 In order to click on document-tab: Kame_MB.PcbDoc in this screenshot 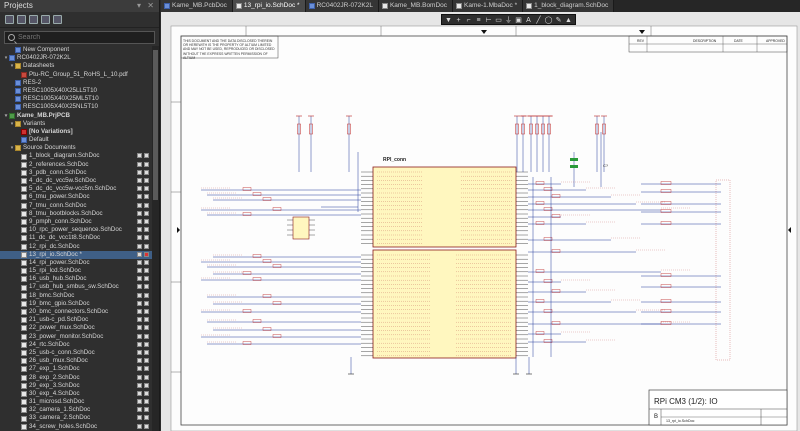, I will do `click(197, 6)`.